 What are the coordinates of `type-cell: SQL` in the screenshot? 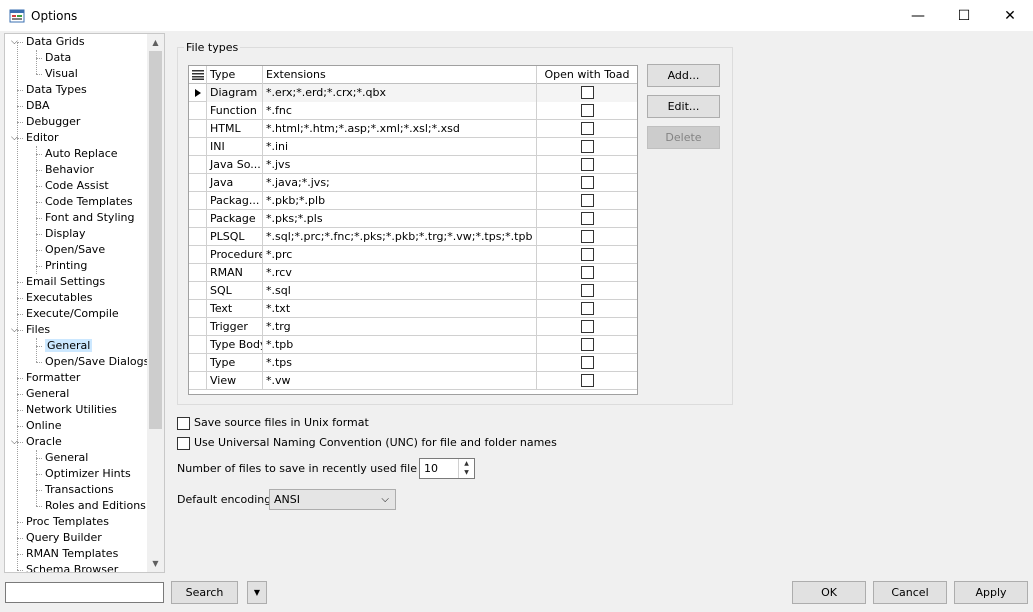 It's located at (235, 291).